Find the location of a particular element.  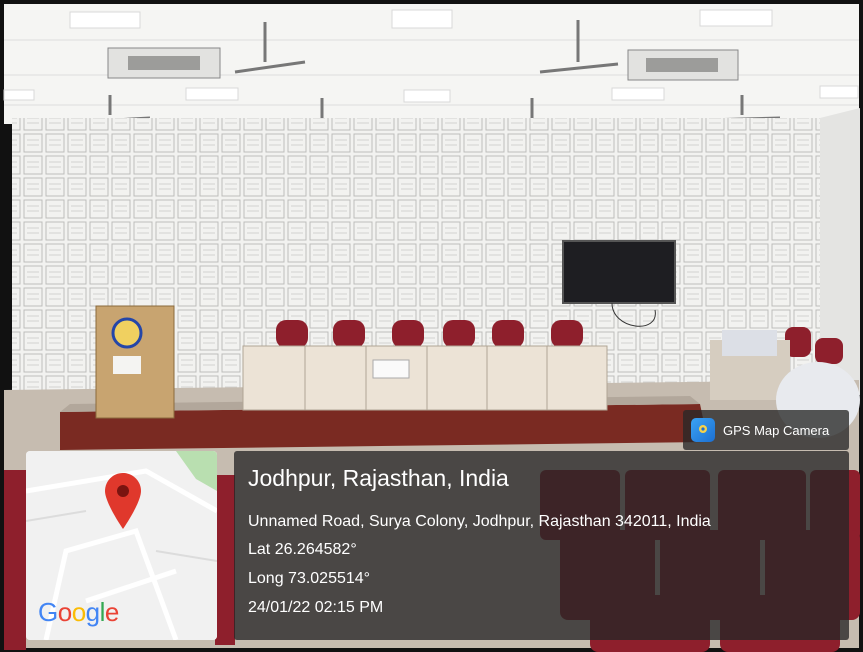

map-thumbnail: Google is located at coordinates (121, 545).